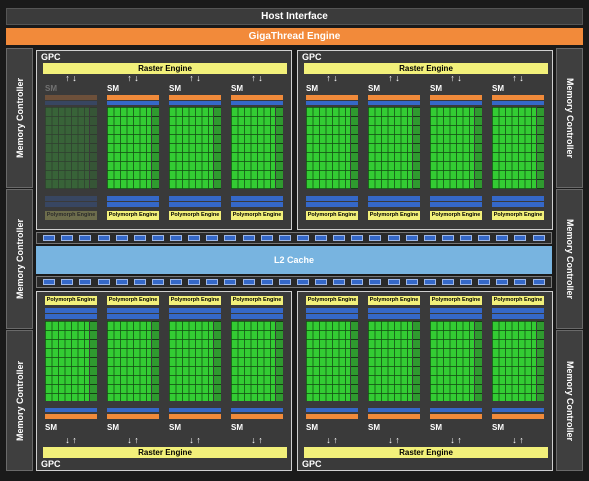 The height and width of the screenshot is (481, 589). Describe the element at coordinates (294, 282) in the screenshot. I see `l2-cache-band-bottom` at that location.